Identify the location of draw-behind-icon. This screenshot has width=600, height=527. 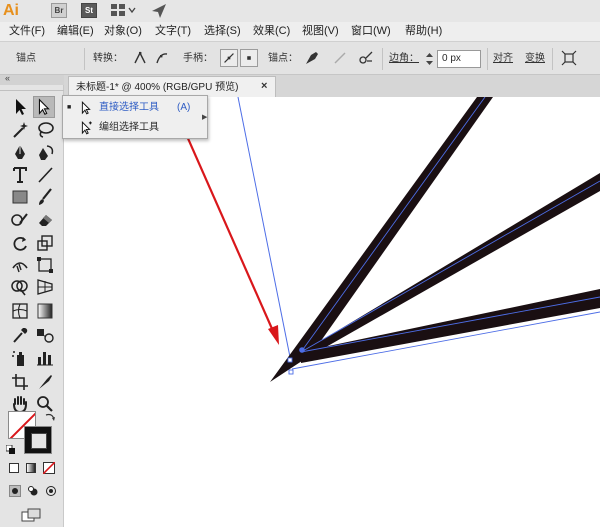
(33, 491).